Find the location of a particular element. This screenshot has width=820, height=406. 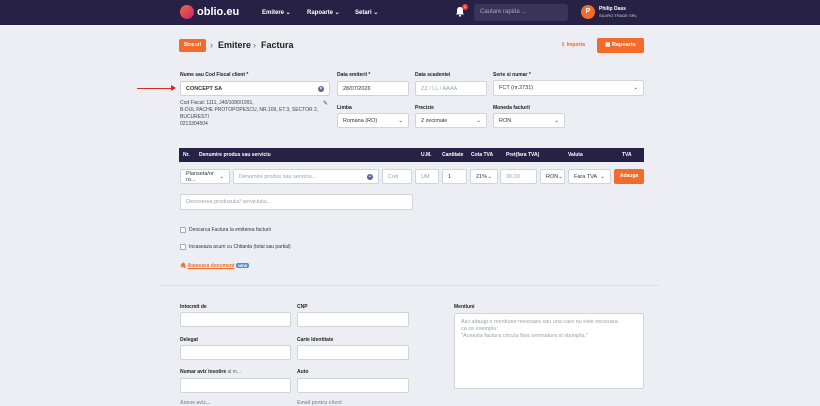

intocmit-label: Intocmit de is located at coordinates (193, 307).